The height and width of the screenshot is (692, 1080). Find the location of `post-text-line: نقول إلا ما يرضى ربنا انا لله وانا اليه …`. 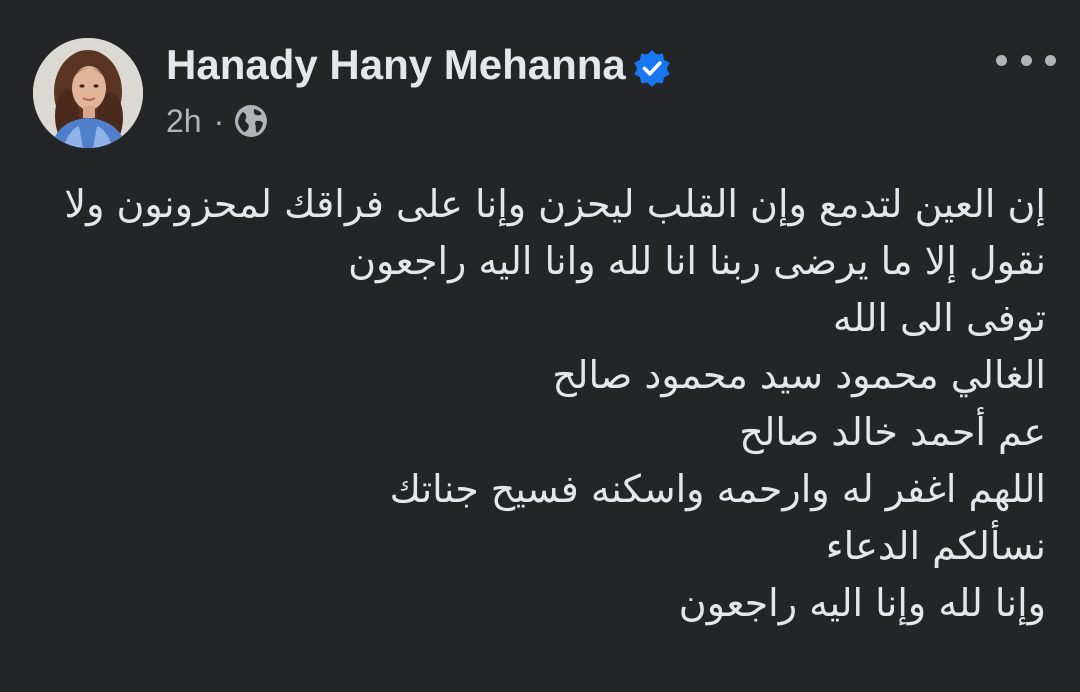

post-text-line: نقول إلا ما يرضى ربنا انا لله وانا اليه … is located at coordinates (697, 261).